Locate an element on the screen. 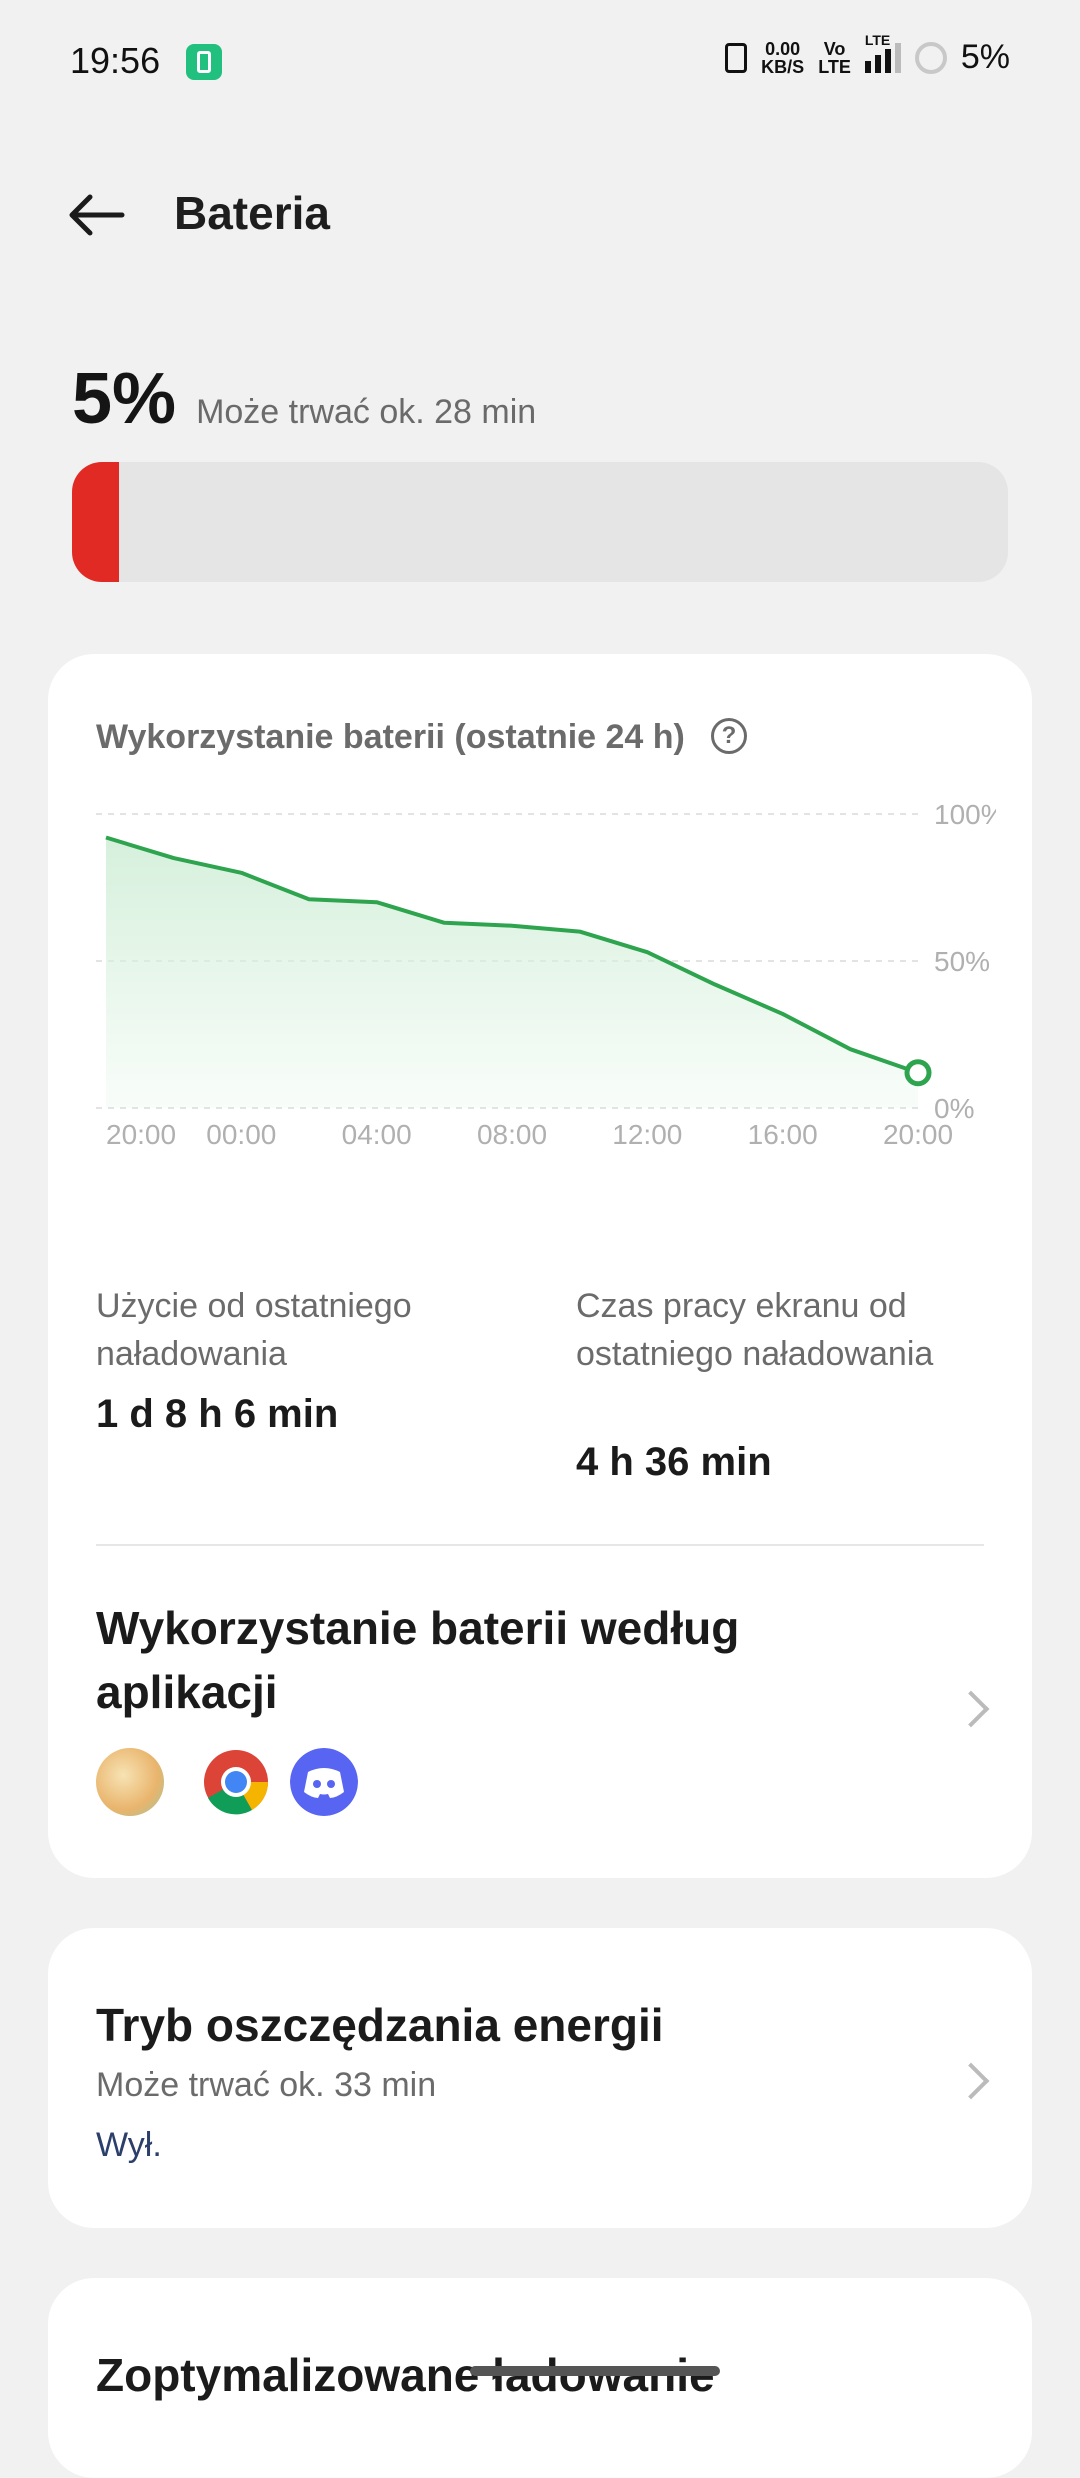 This screenshot has height=2478, width=1080. x-tick-label: 00:00 is located at coordinates (241, 1134).